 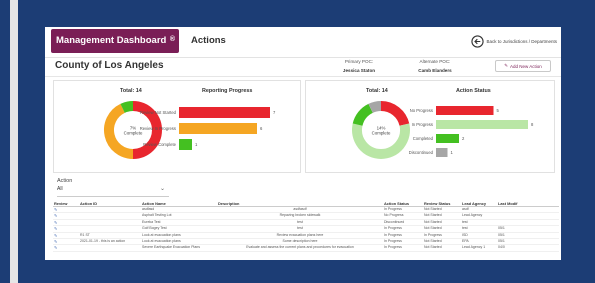 I want to click on action-filter-select: All ⌄, so click(x=113, y=191).